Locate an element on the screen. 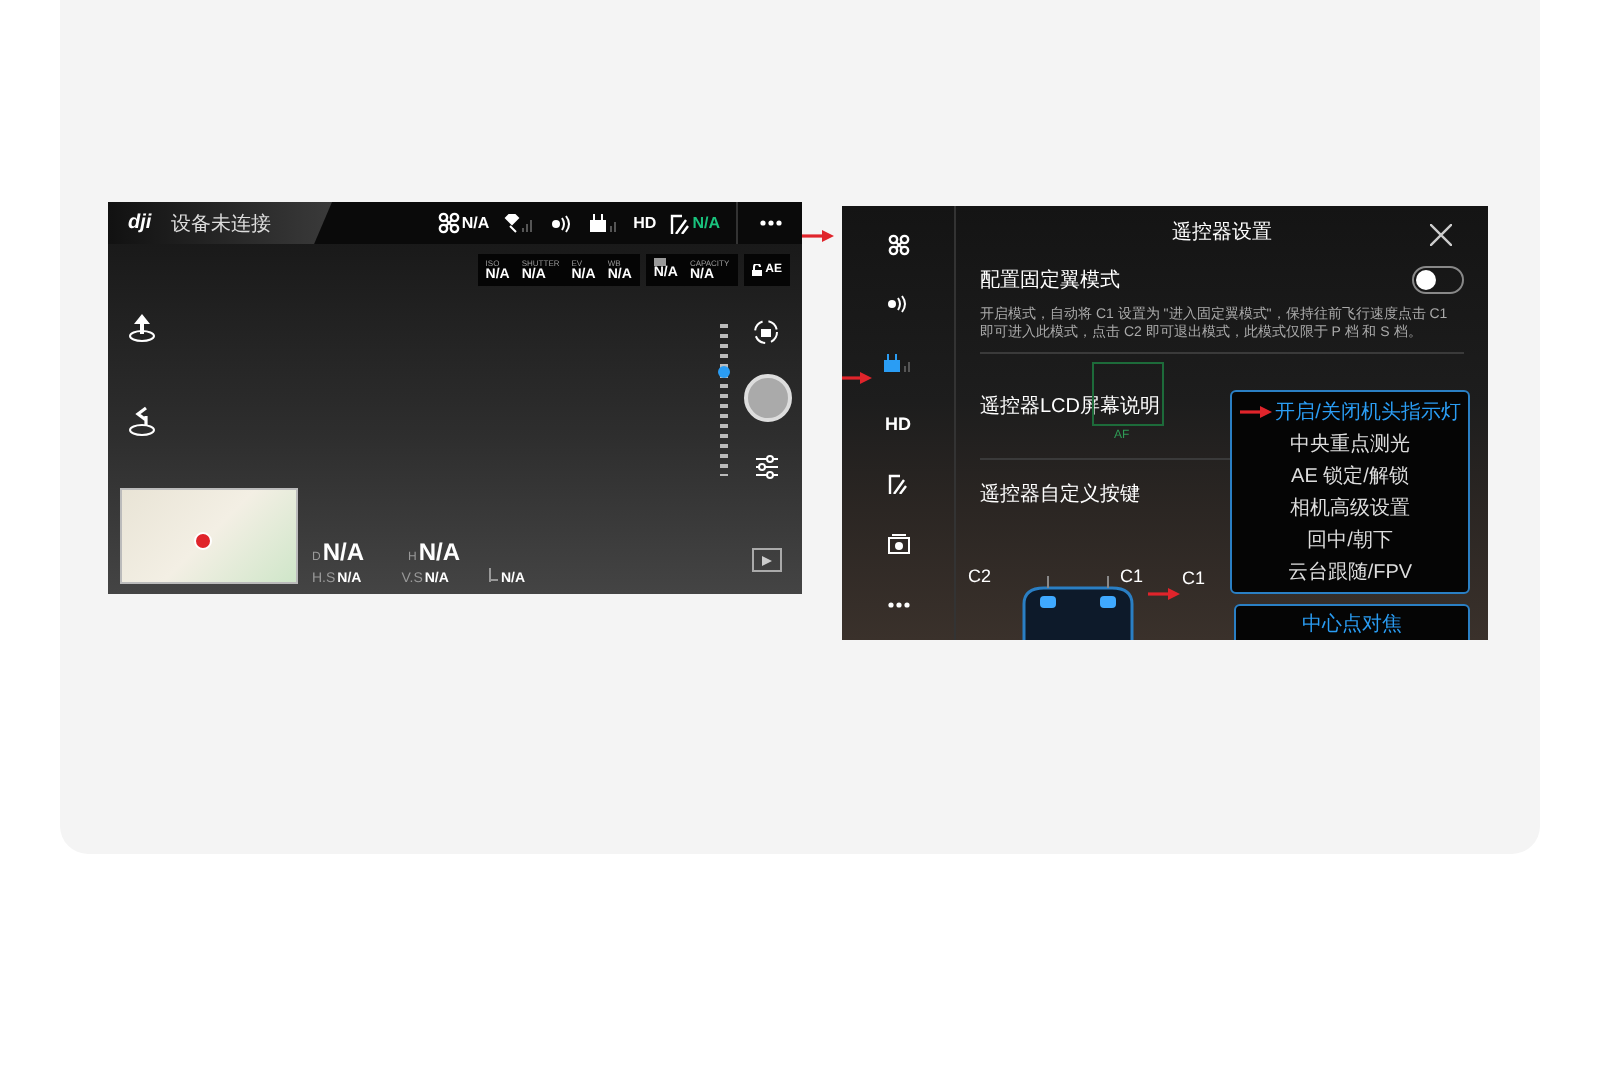 The width and height of the screenshot is (1600, 1072). playback-button is located at coordinates (767, 560).